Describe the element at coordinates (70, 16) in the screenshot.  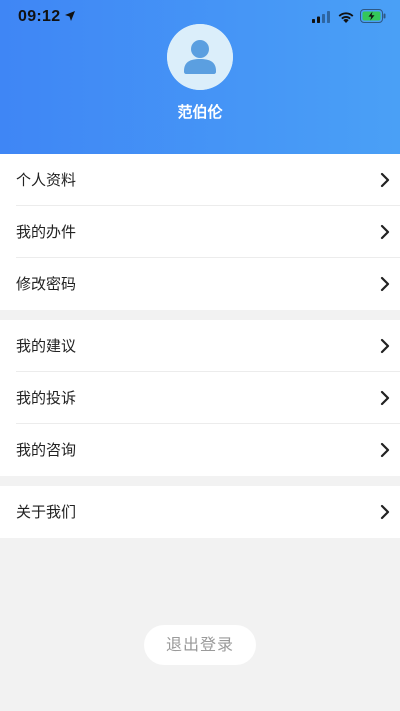
I see `location-arrow-icon` at that location.